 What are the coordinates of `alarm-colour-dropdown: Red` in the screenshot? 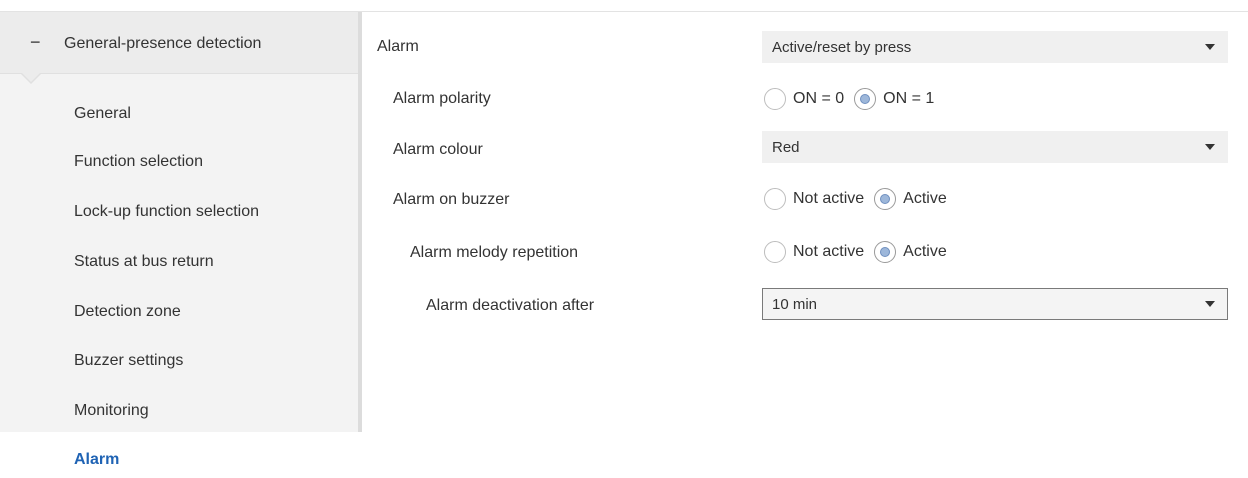 It's located at (995, 147).